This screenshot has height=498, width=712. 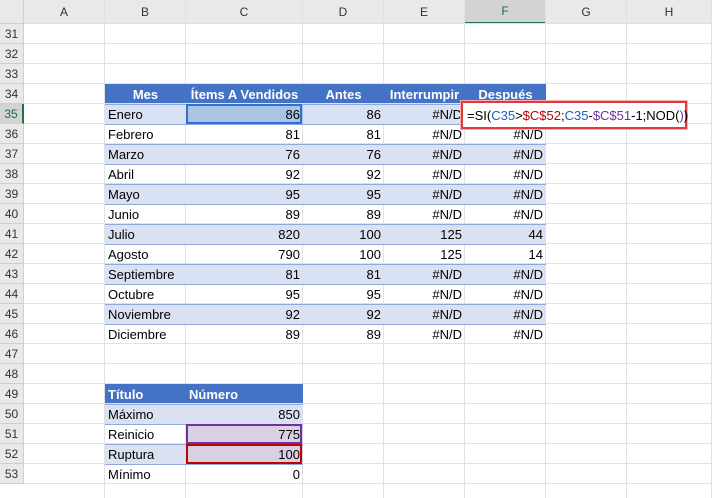 I want to click on row-header-43: 43, so click(x=12, y=274).